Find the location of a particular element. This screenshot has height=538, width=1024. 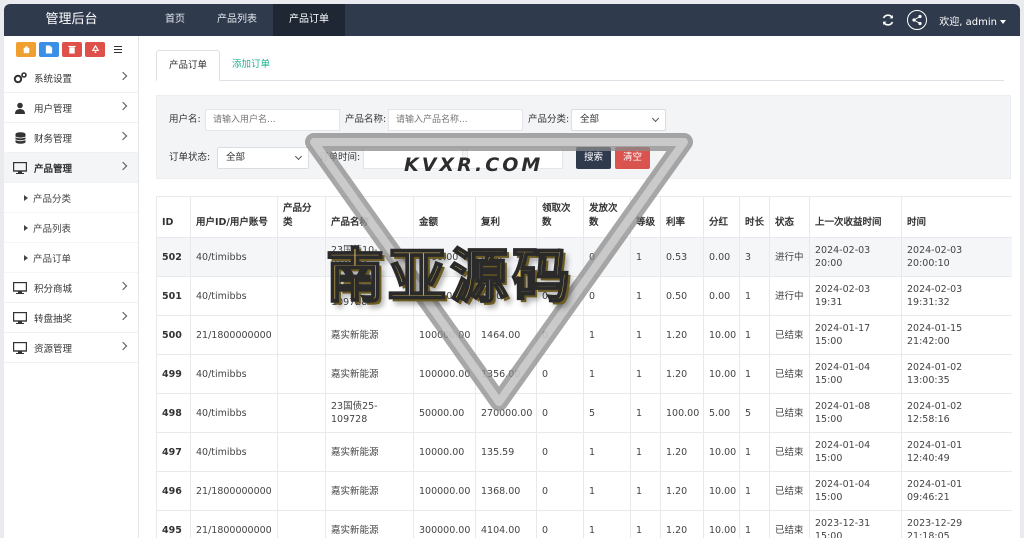

recycle-icon is located at coordinates (95, 49).